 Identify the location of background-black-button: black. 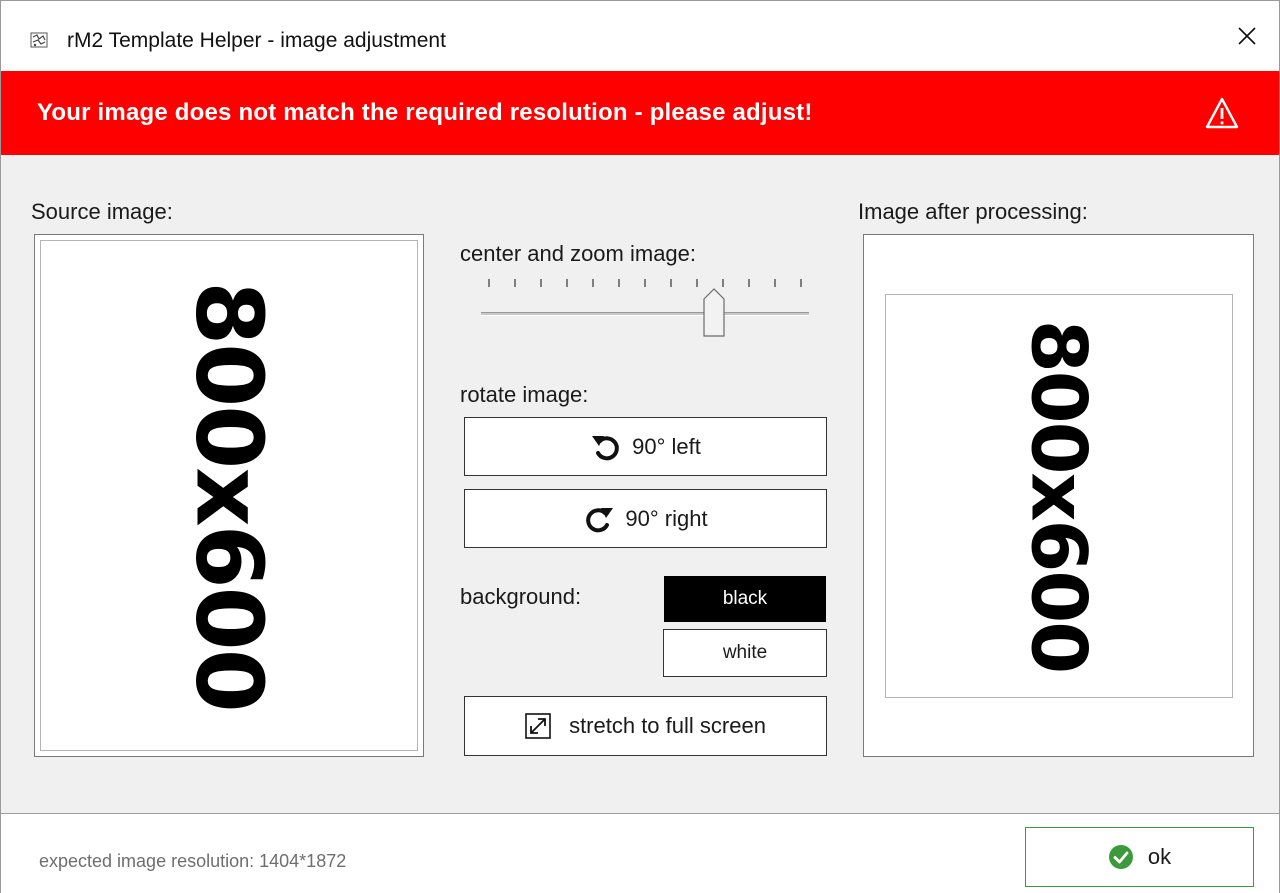
(745, 599).